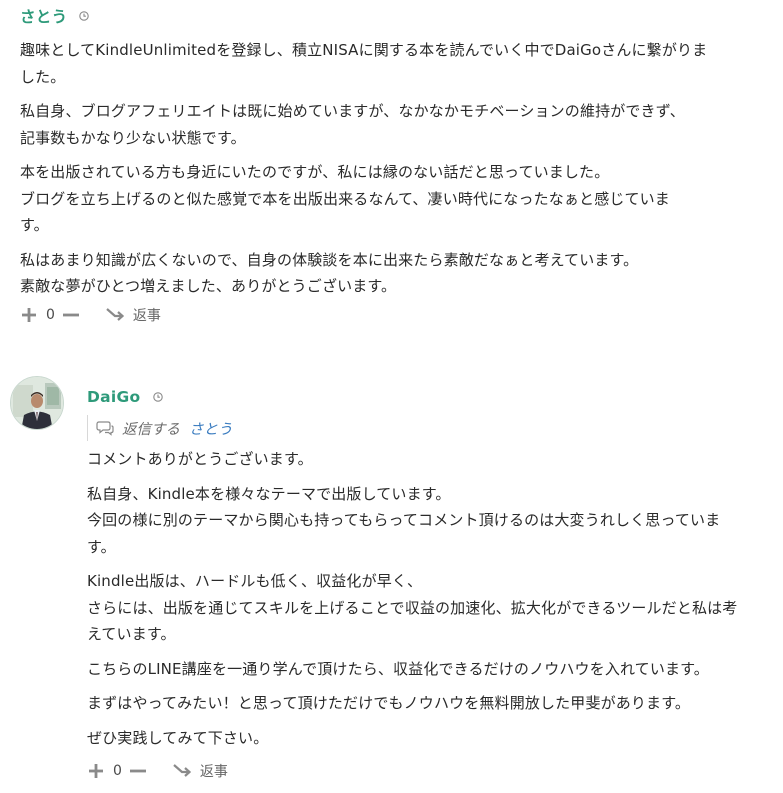 Image resolution: width=783 pixels, height=793 pixels. Describe the element at coordinates (37, 403) in the screenshot. I see `avatar` at that location.